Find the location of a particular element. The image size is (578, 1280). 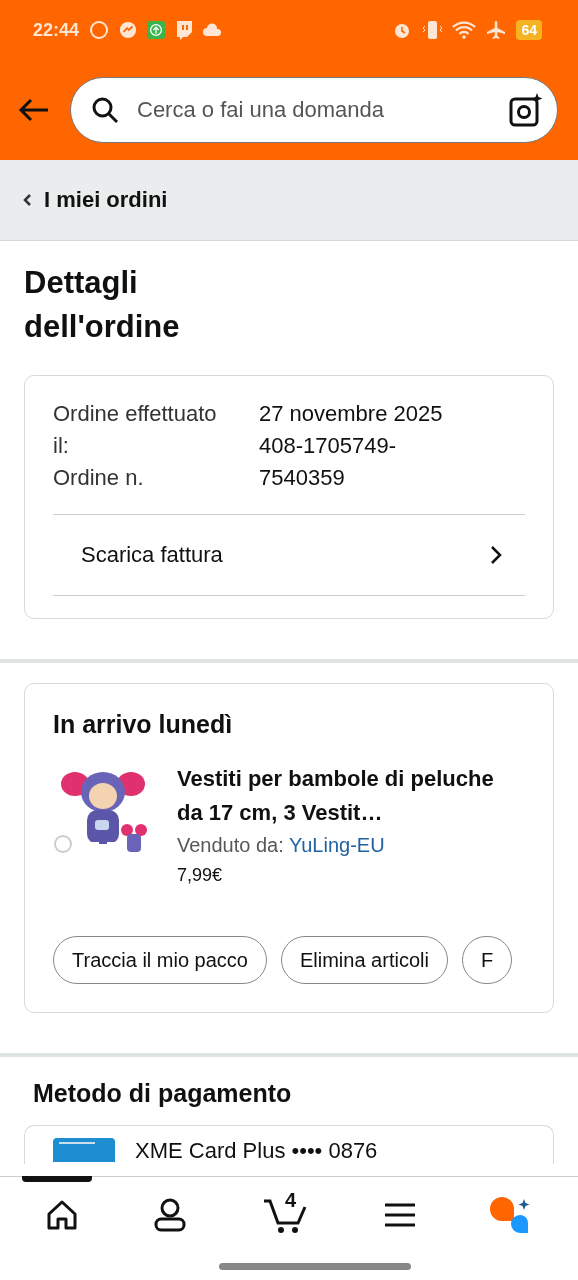

payment-method: XME Card Plus •••• 0876 is located at coordinates (256, 1151).